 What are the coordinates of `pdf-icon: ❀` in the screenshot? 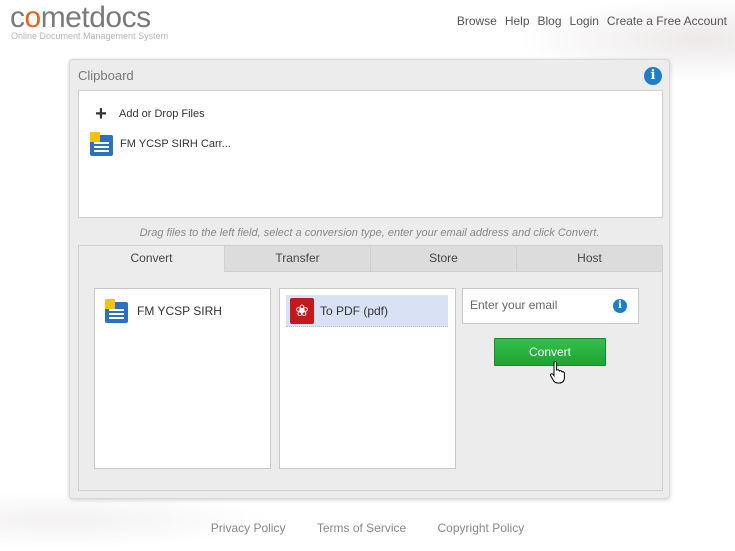 It's located at (302, 310).